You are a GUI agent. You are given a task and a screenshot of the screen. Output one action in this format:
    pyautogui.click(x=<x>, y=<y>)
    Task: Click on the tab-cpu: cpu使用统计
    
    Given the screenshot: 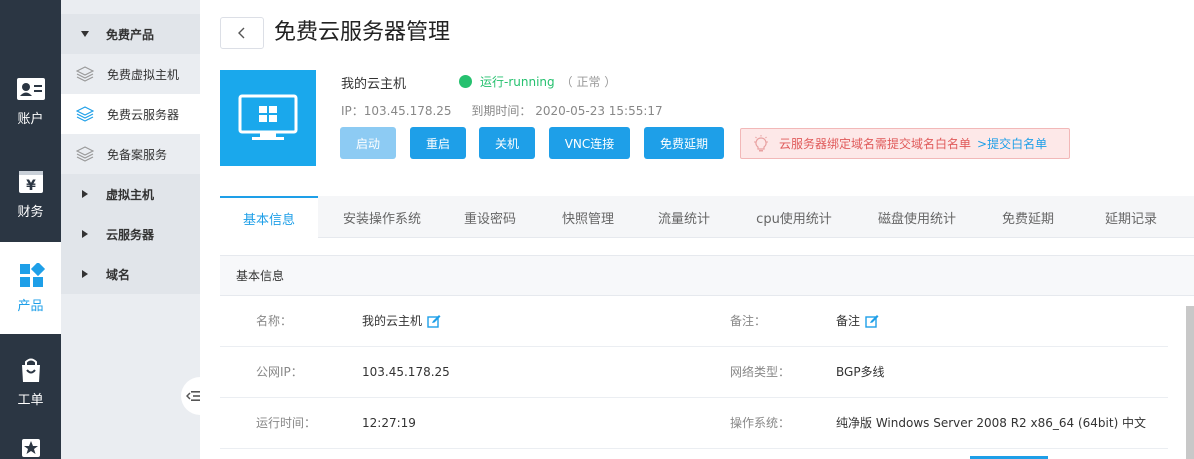 What is the action you would take?
    pyautogui.click(x=794, y=217)
    